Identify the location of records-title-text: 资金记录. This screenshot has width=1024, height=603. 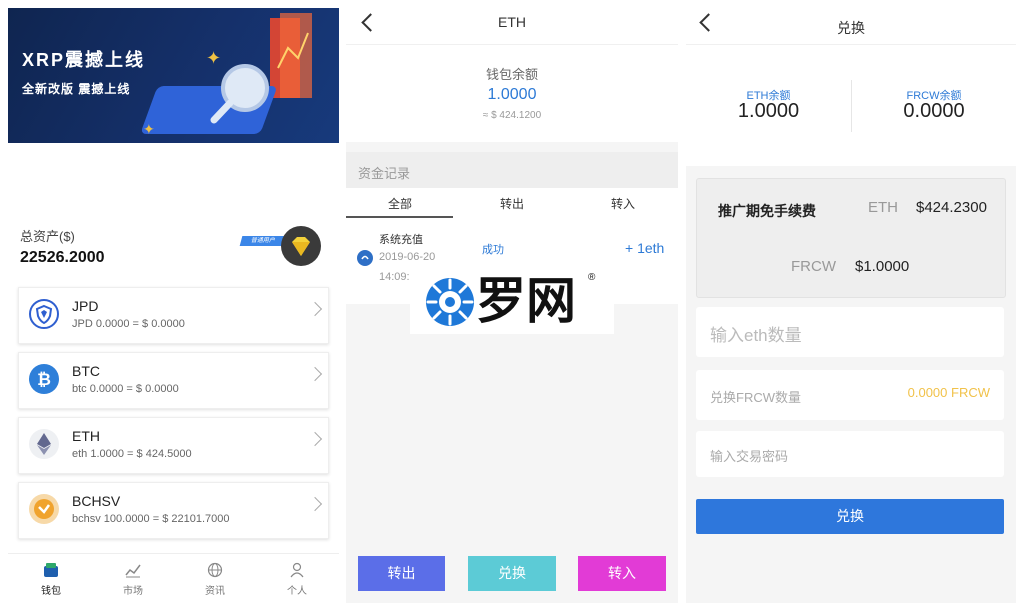
(384, 173).